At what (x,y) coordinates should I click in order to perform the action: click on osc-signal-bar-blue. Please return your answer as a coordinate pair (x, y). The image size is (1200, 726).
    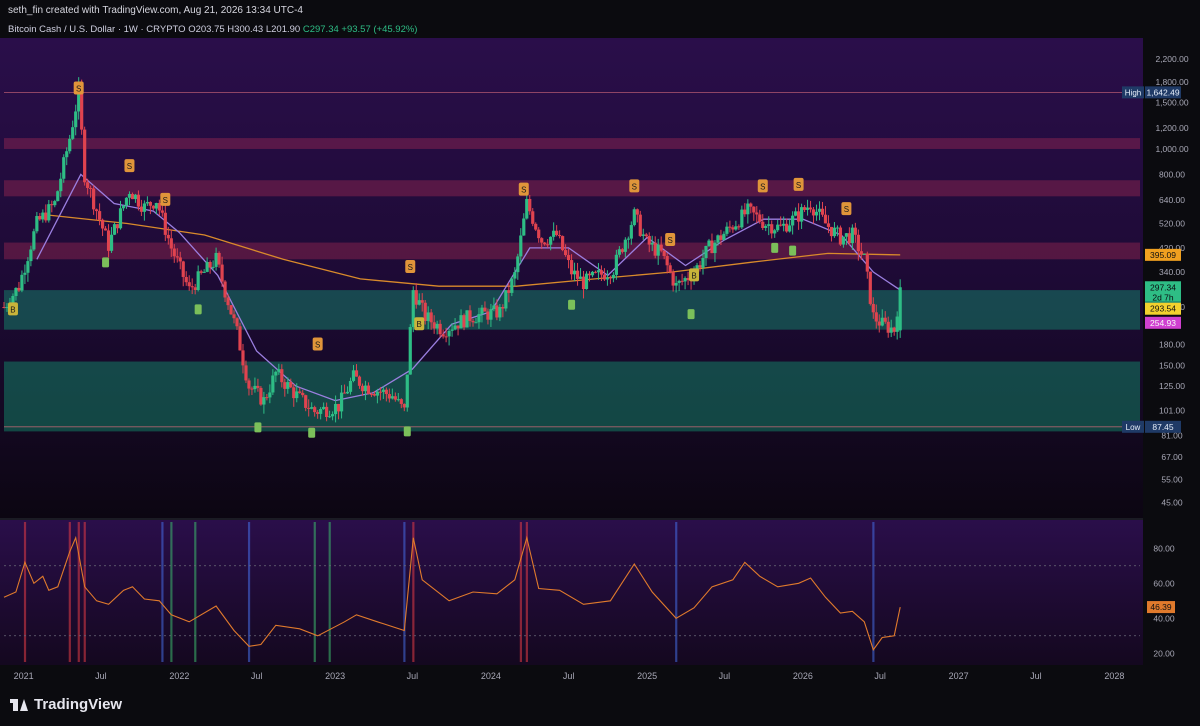
    Looking at the image, I should click on (676, 592).